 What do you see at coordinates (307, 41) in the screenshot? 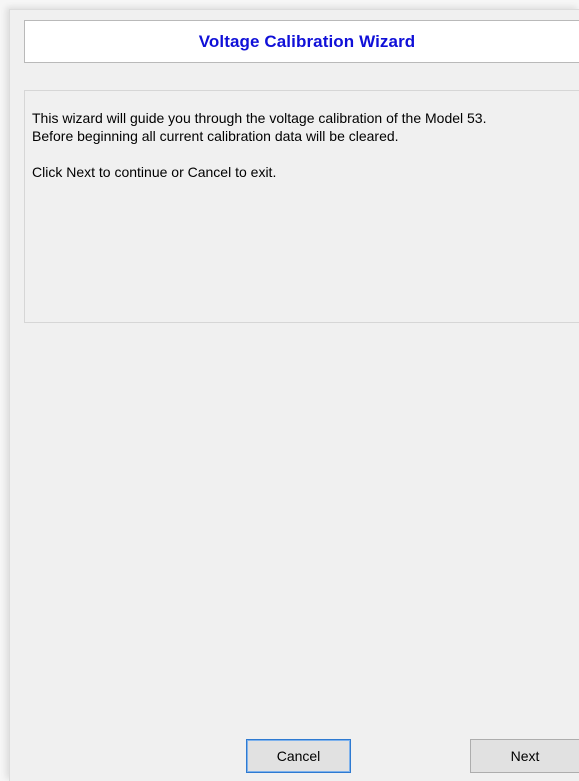
I see `wizard-title: Voltage Calibration Wizard` at bounding box center [307, 41].